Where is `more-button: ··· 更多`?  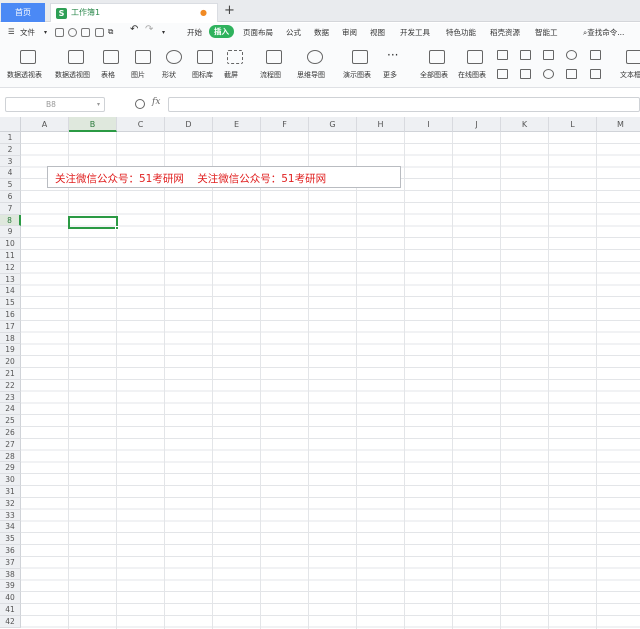
more-button: ··· 更多 is located at coordinates (394, 66).